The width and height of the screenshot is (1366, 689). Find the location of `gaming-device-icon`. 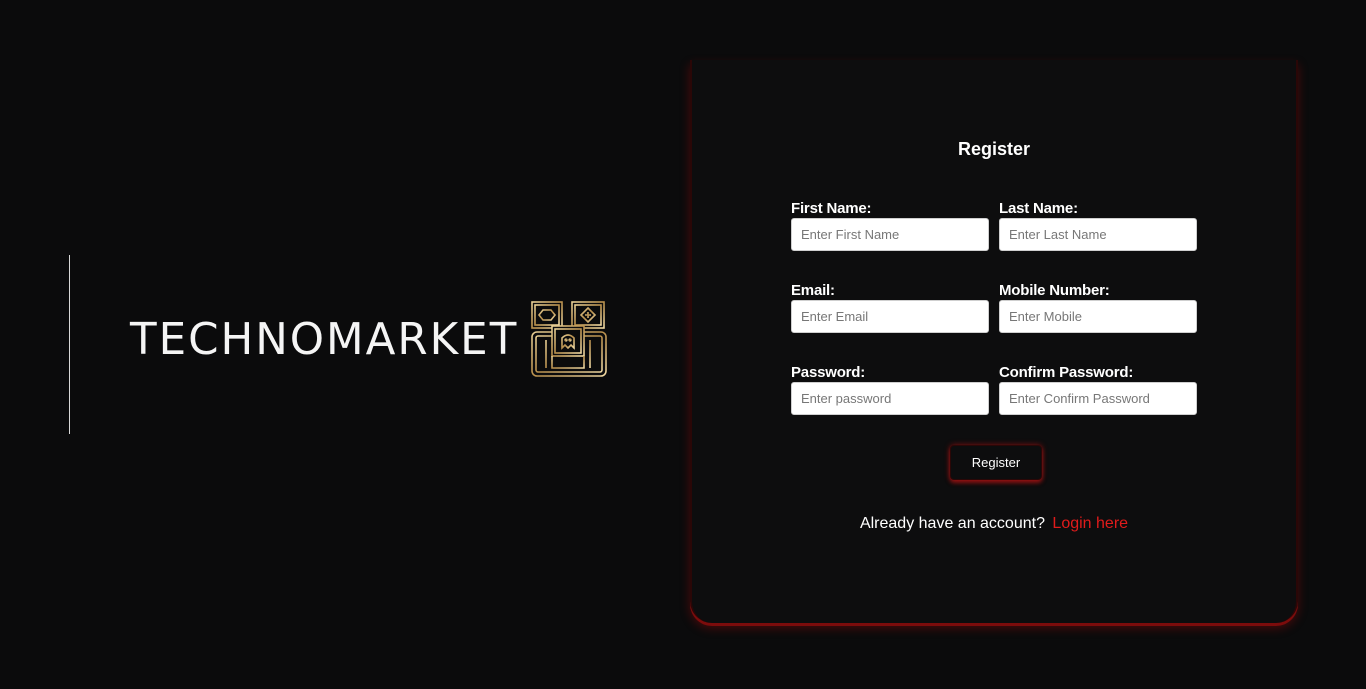

gaming-device-icon is located at coordinates (569, 339).